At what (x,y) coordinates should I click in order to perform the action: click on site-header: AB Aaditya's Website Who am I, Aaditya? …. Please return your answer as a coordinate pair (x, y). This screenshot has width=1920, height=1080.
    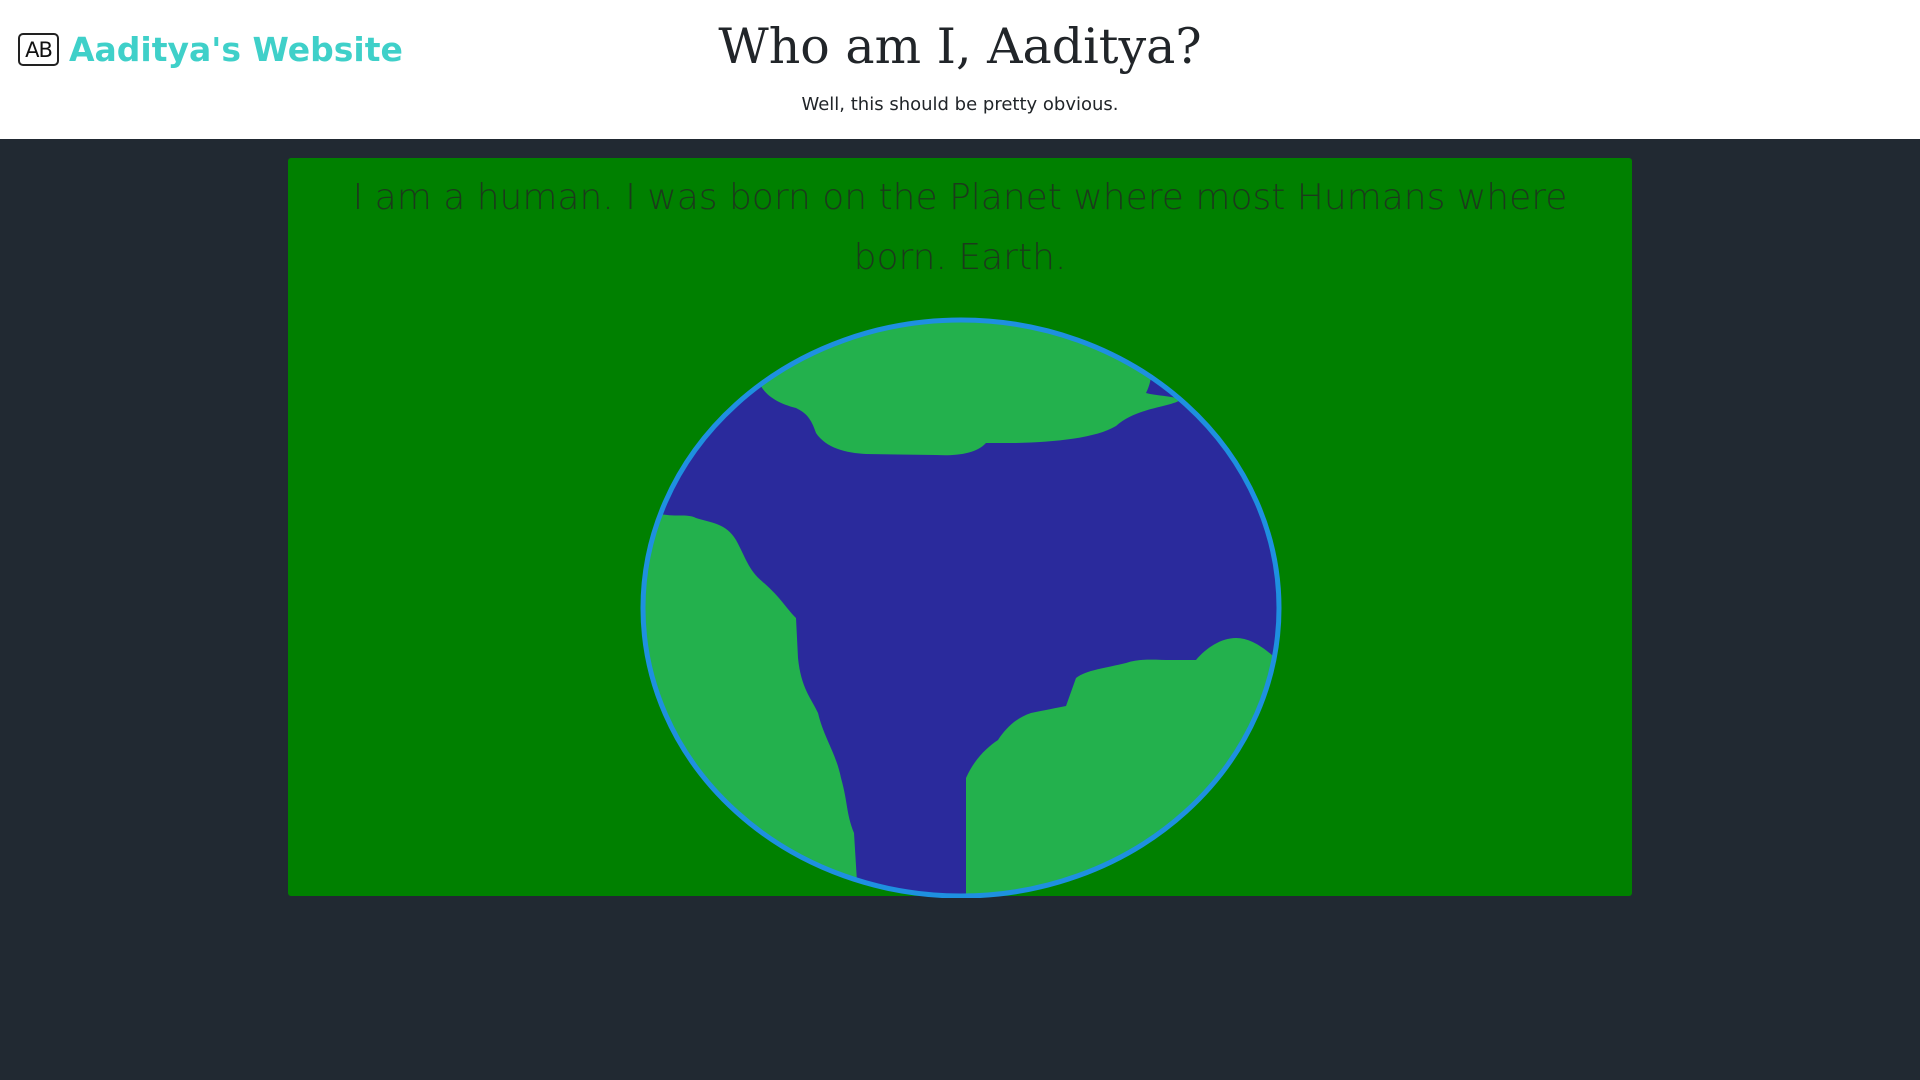
    Looking at the image, I should click on (960, 69).